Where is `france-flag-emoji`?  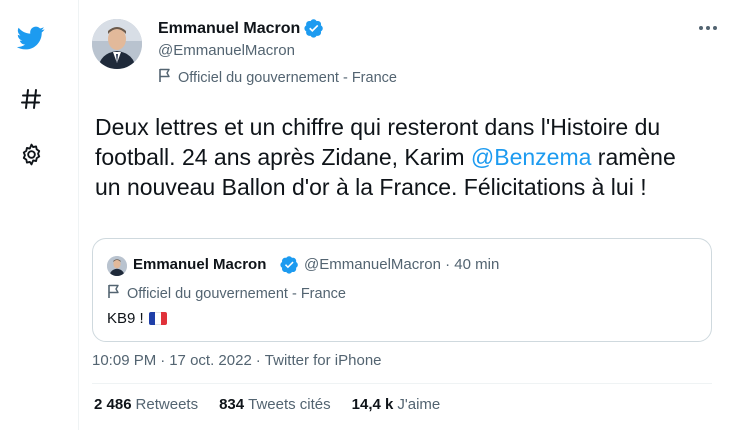
france-flag-emoji is located at coordinates (157, 318).